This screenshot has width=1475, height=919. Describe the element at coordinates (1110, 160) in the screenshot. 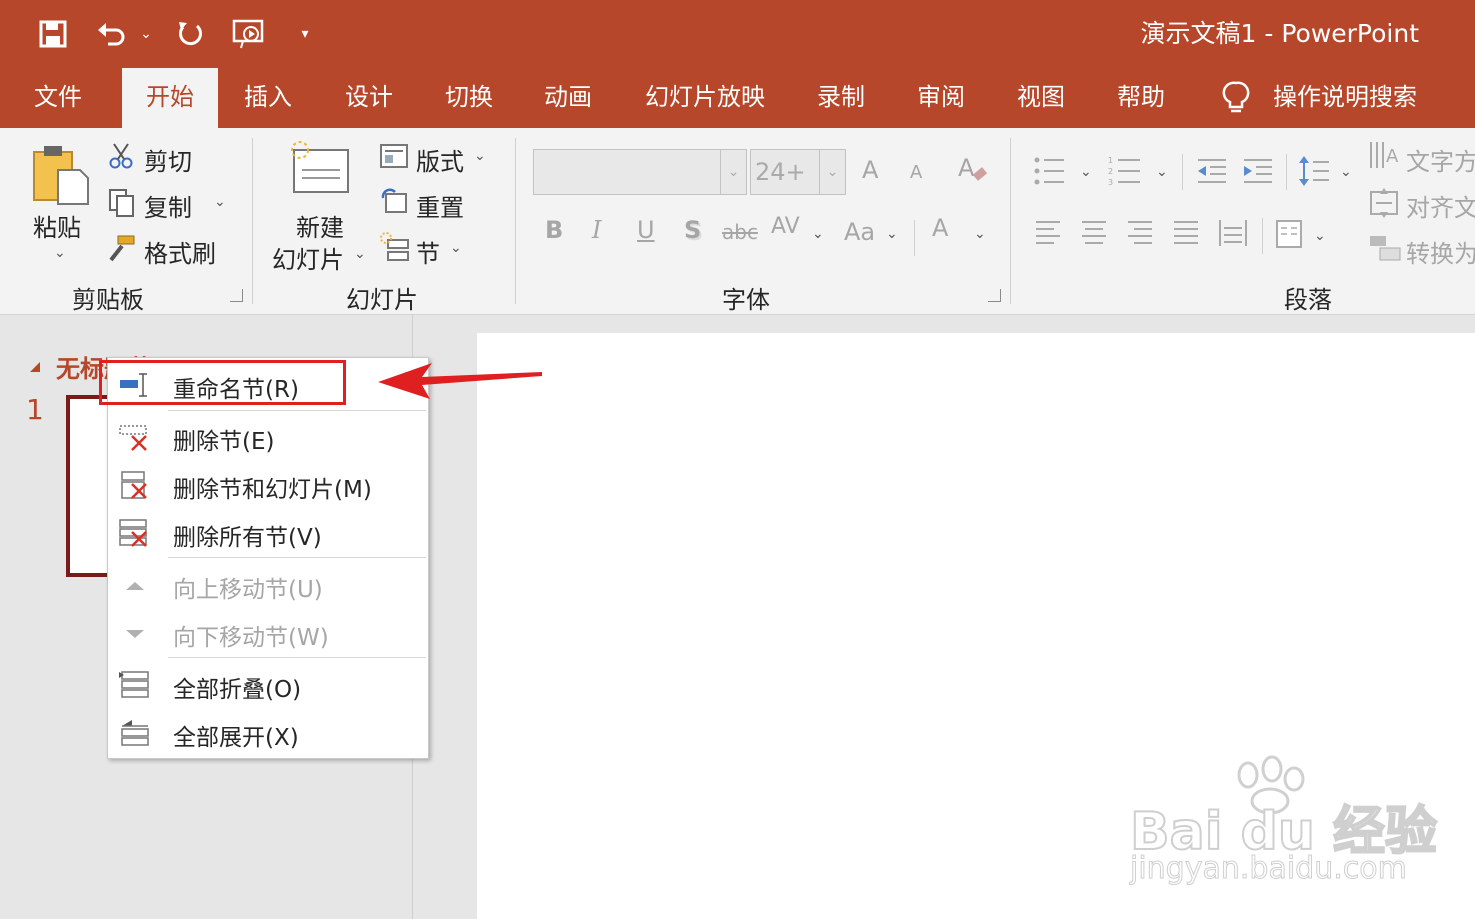

I see `svg-text: 1` at that location.